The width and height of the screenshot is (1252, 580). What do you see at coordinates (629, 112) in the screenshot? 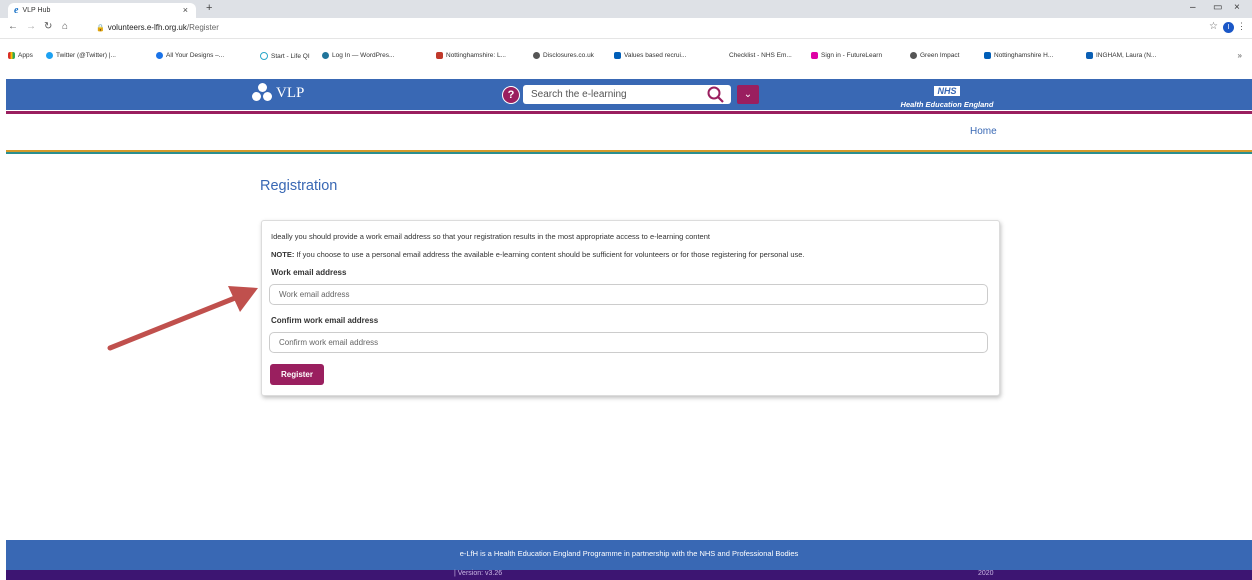
I see `header-divider` at bounding box center [629, 112].